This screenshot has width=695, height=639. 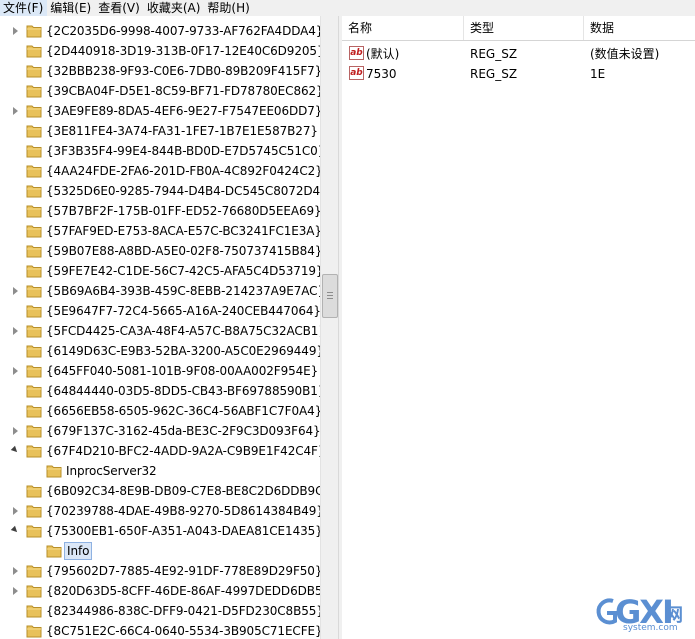 I want to click on value-row: ab (默认) REG_SZ (数值未设置), so click(x=518, y=54).